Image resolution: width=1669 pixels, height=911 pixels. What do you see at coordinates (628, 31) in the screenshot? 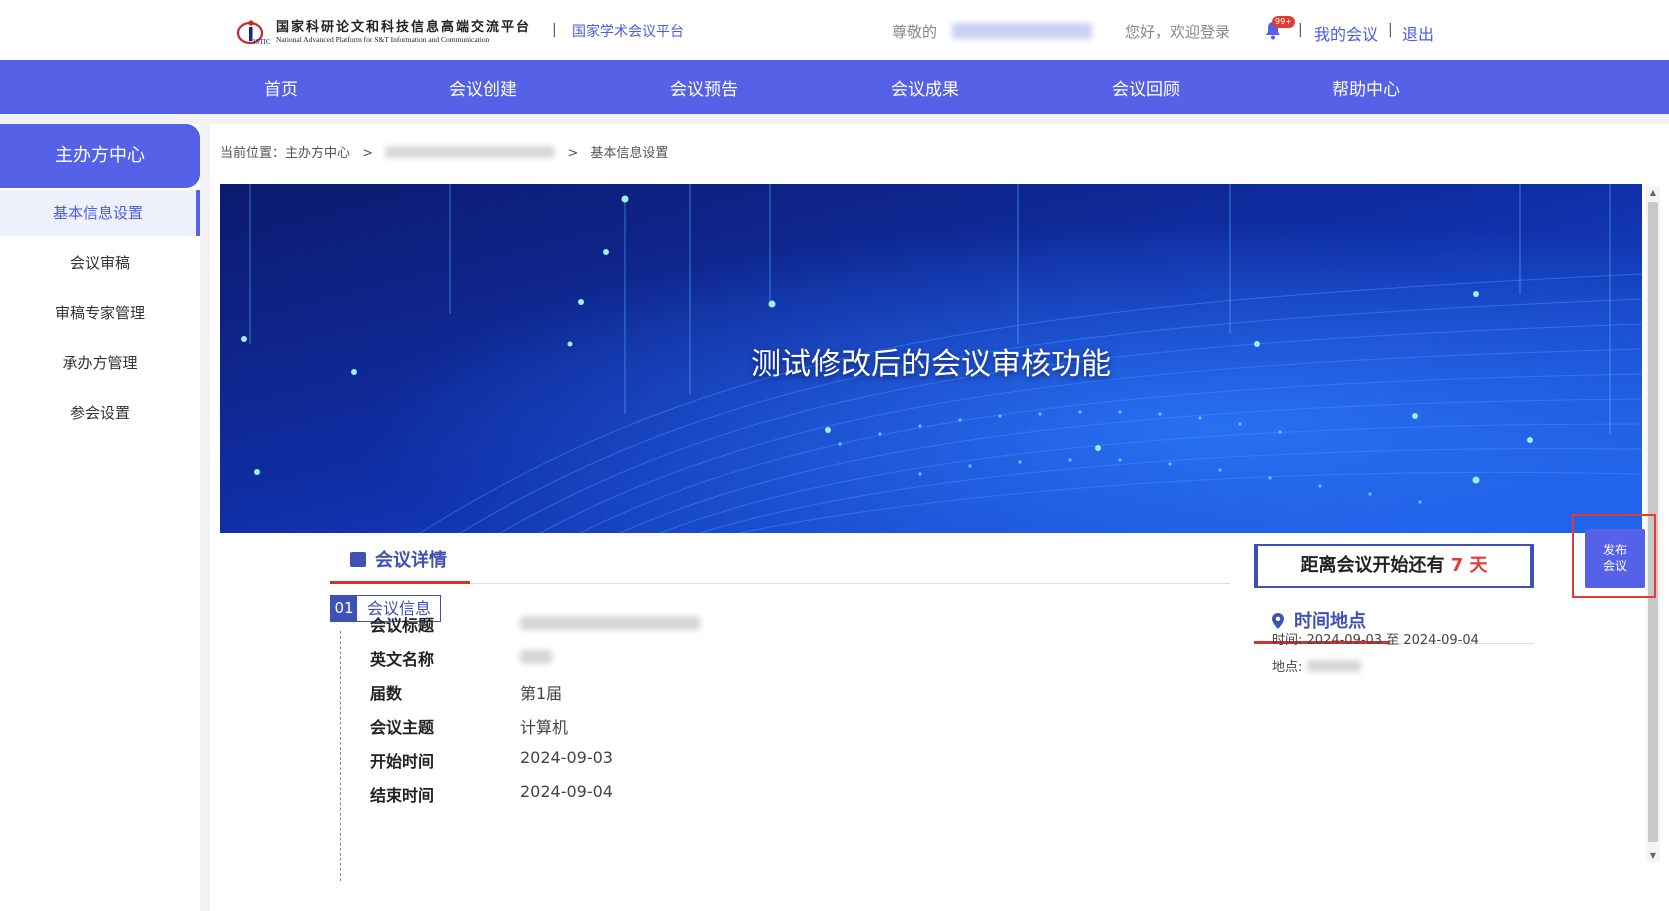
I see `platform-link: 国家学术会议平台` at bounding box center [628, 31].